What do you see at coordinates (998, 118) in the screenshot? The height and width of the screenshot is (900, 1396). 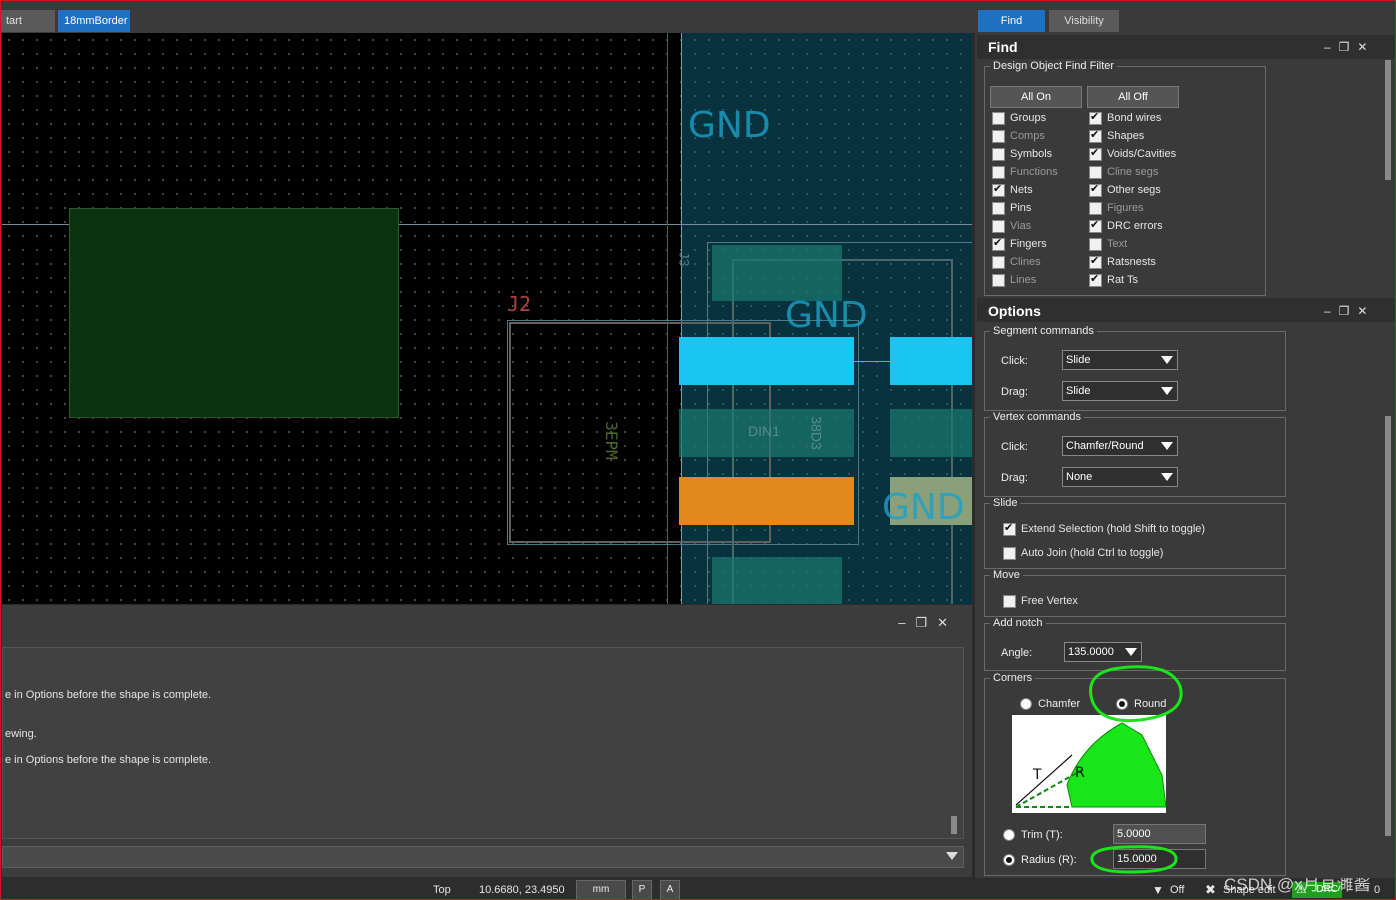 I see `find-checkbox-groups` at bounding box center [998, 118].